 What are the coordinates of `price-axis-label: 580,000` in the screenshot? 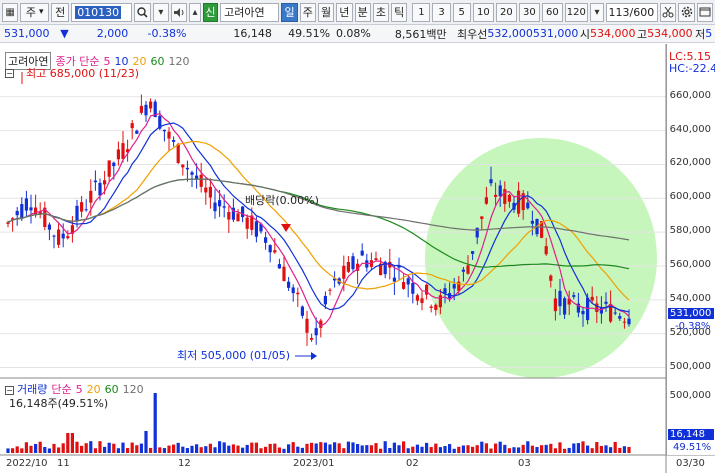 It's located at (690, 231).